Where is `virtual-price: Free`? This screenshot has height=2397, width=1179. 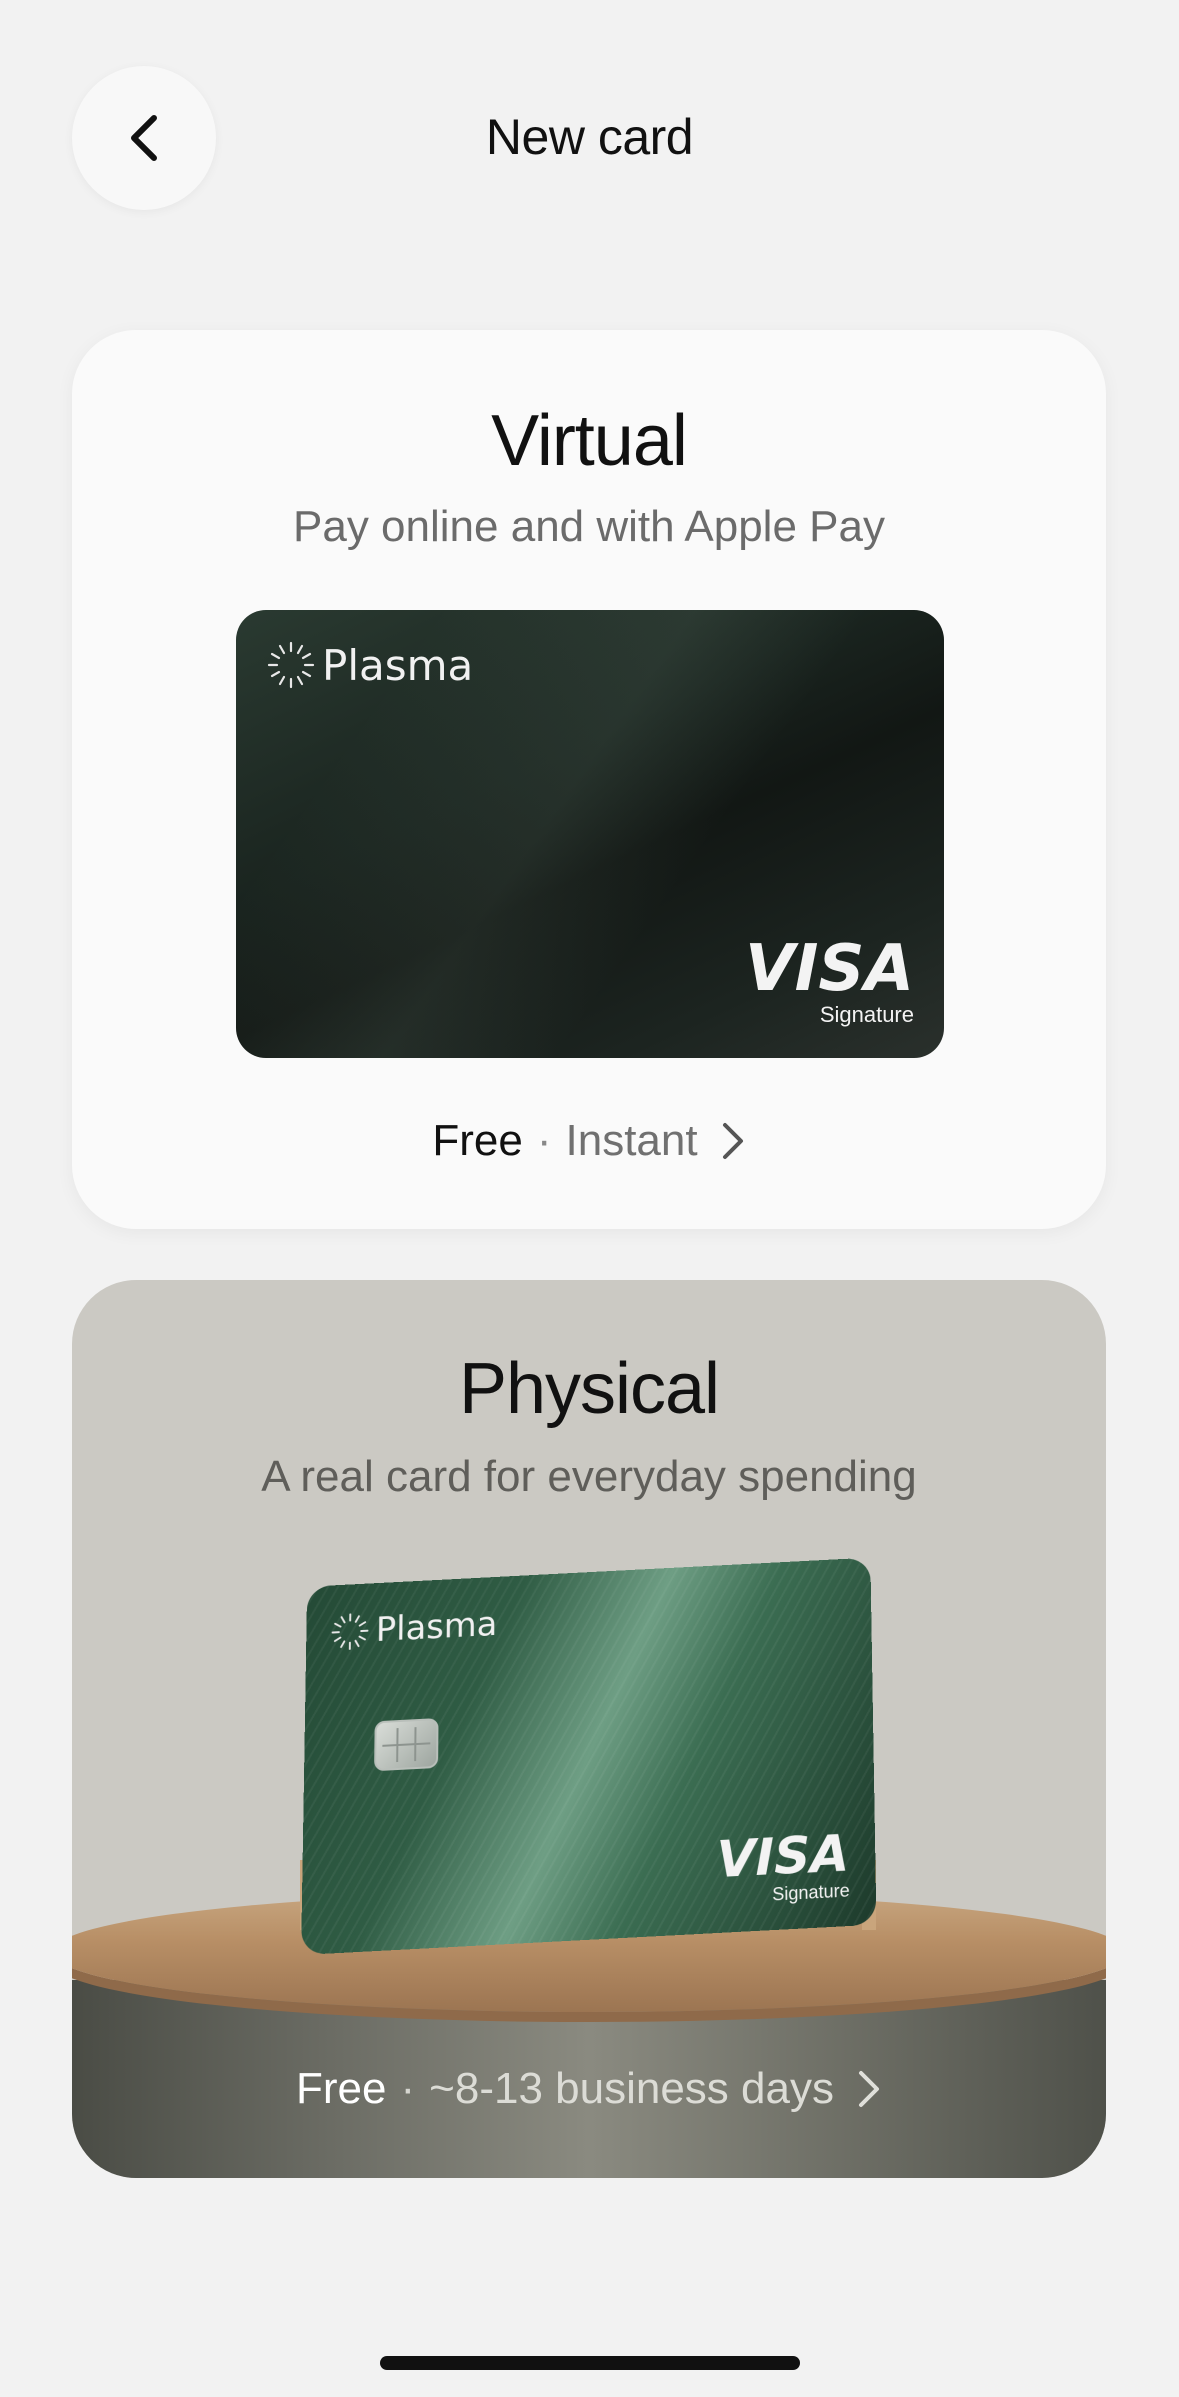 virtual-price: Free is located at coordinates (477, 1141).